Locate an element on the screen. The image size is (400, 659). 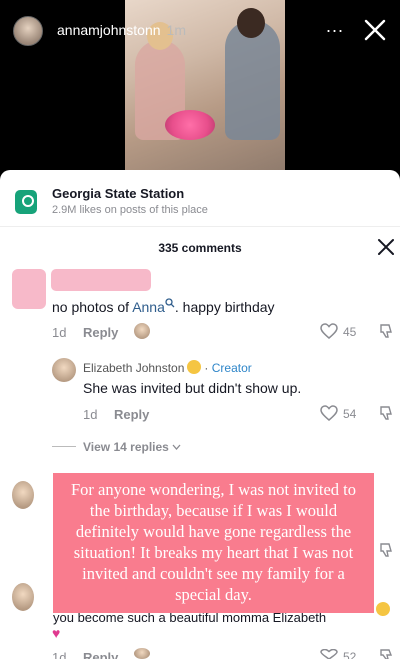
divider is located at coordinates (200, 226).